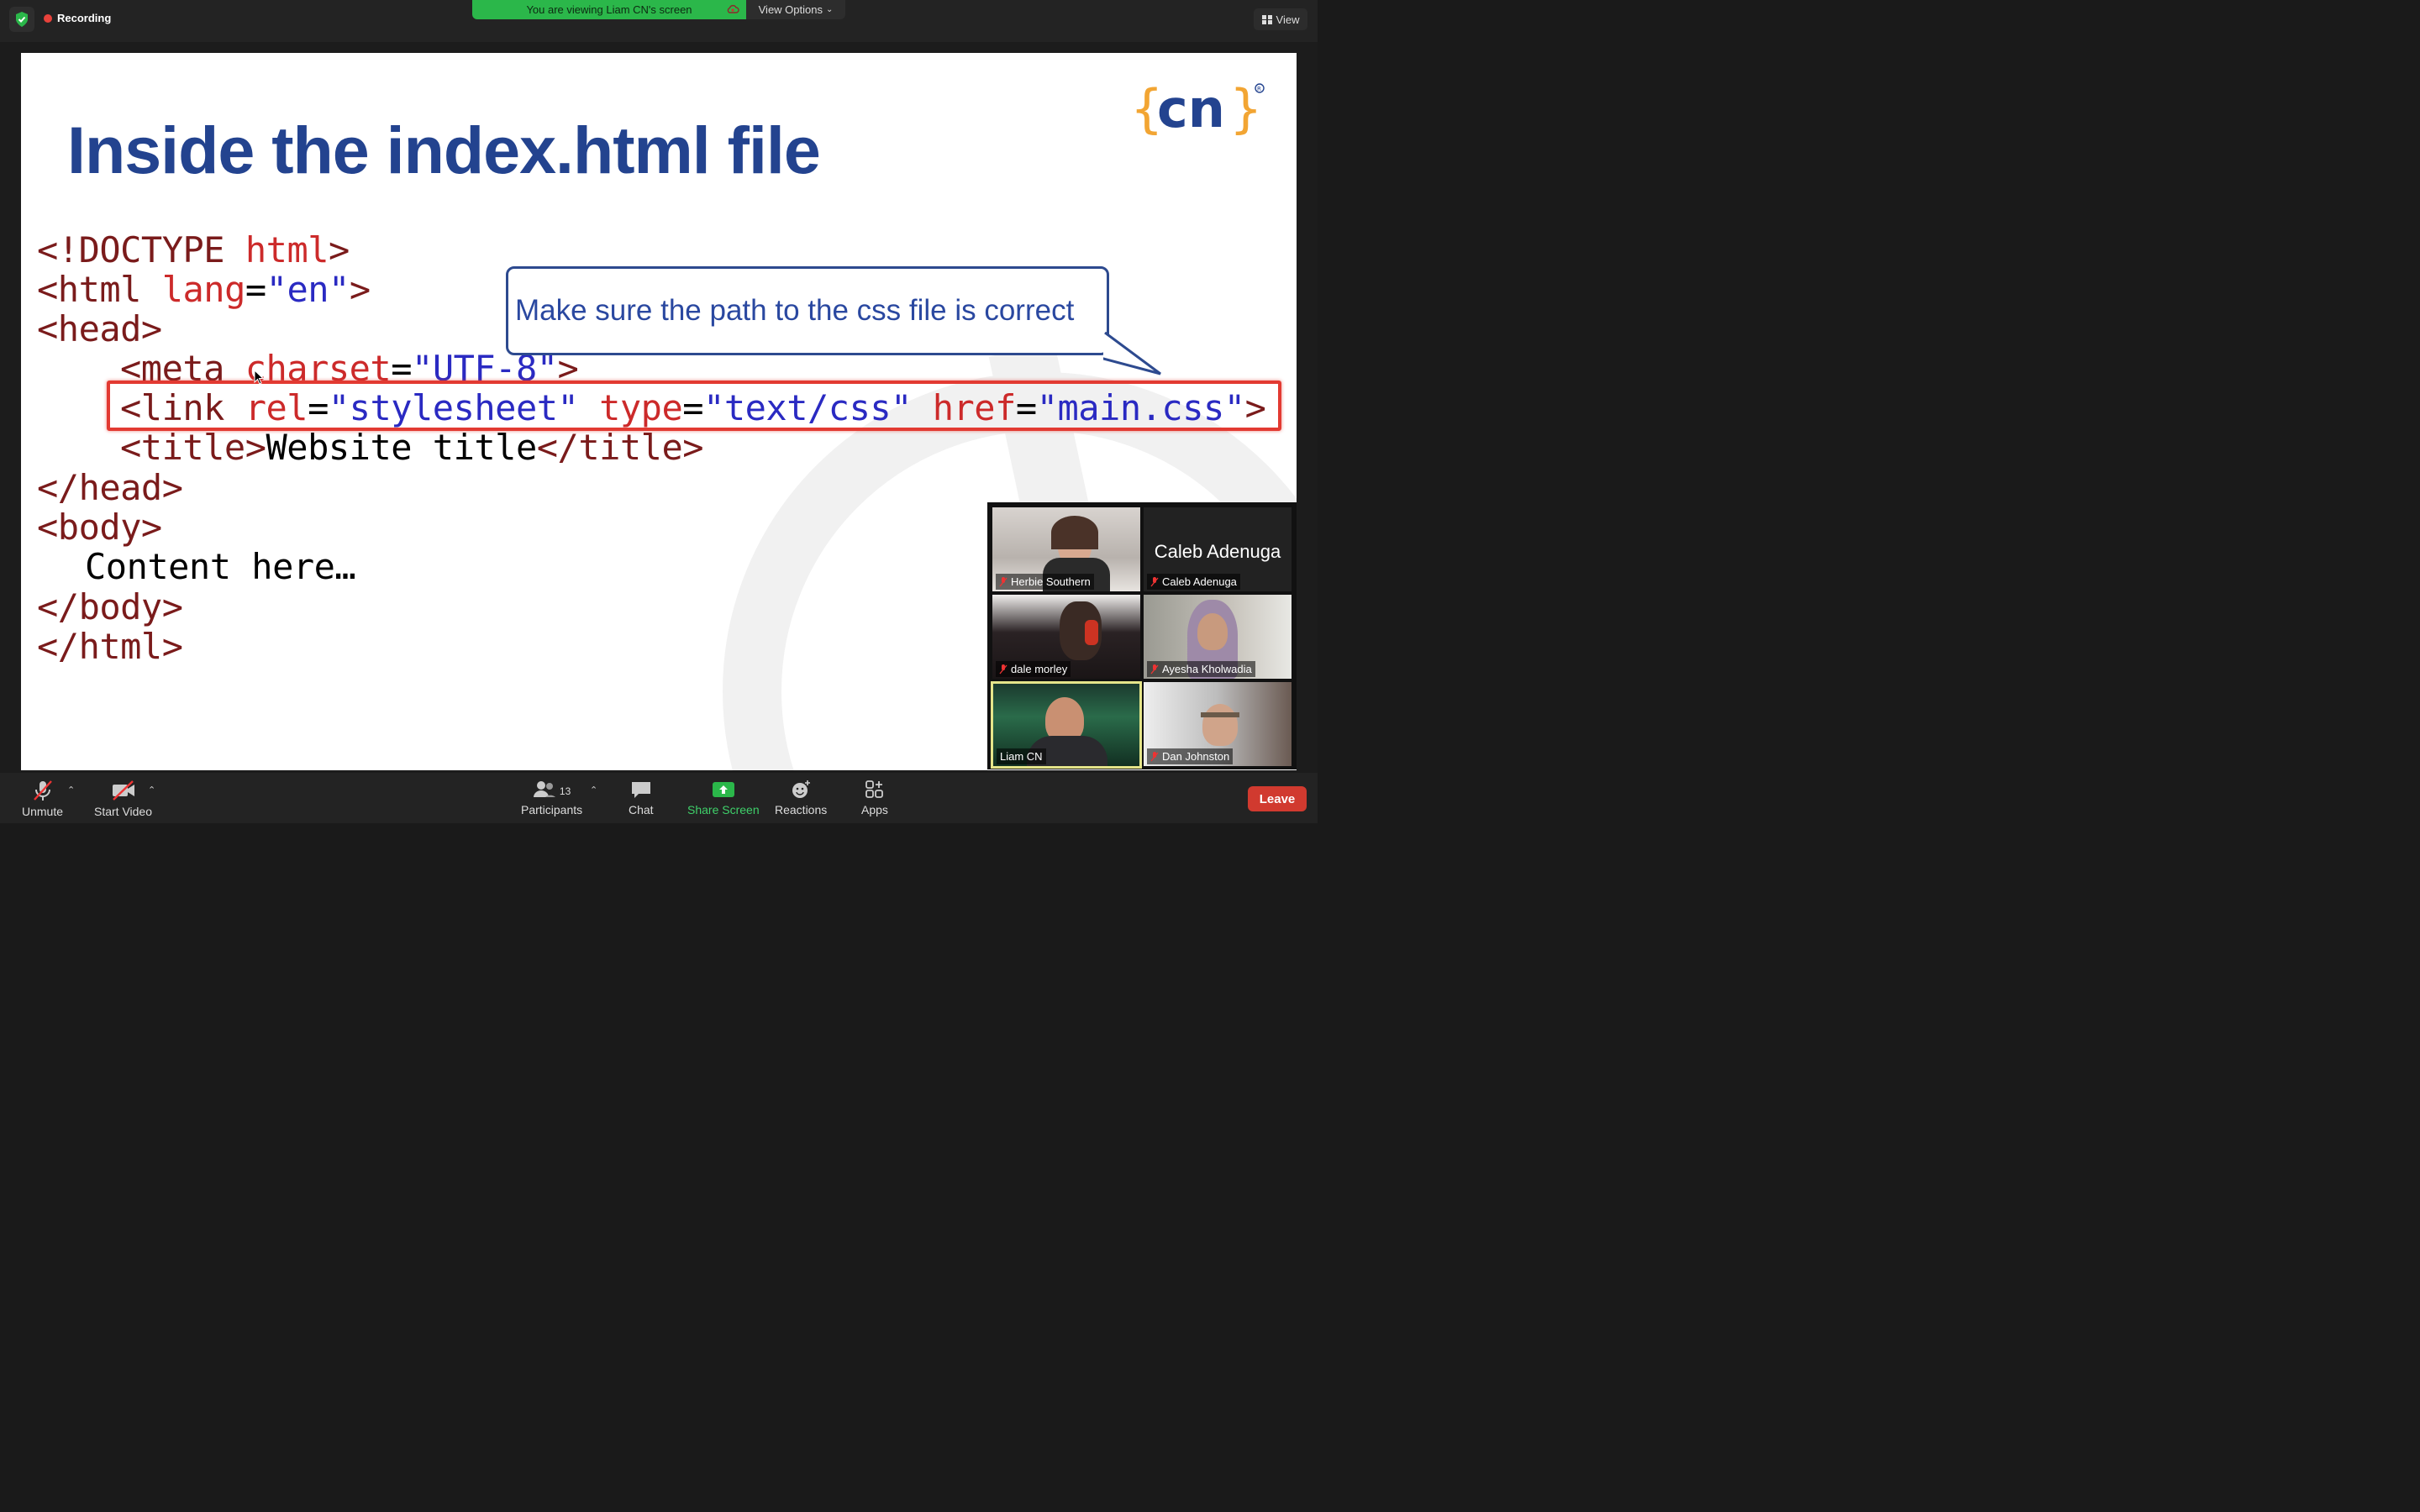 Image resolution: width=2420 pixels, height=1512 pixels. Describe the element at coordinates (723, 798) in the screenshot. I see `share-screen-button: Share Screen` at that location.